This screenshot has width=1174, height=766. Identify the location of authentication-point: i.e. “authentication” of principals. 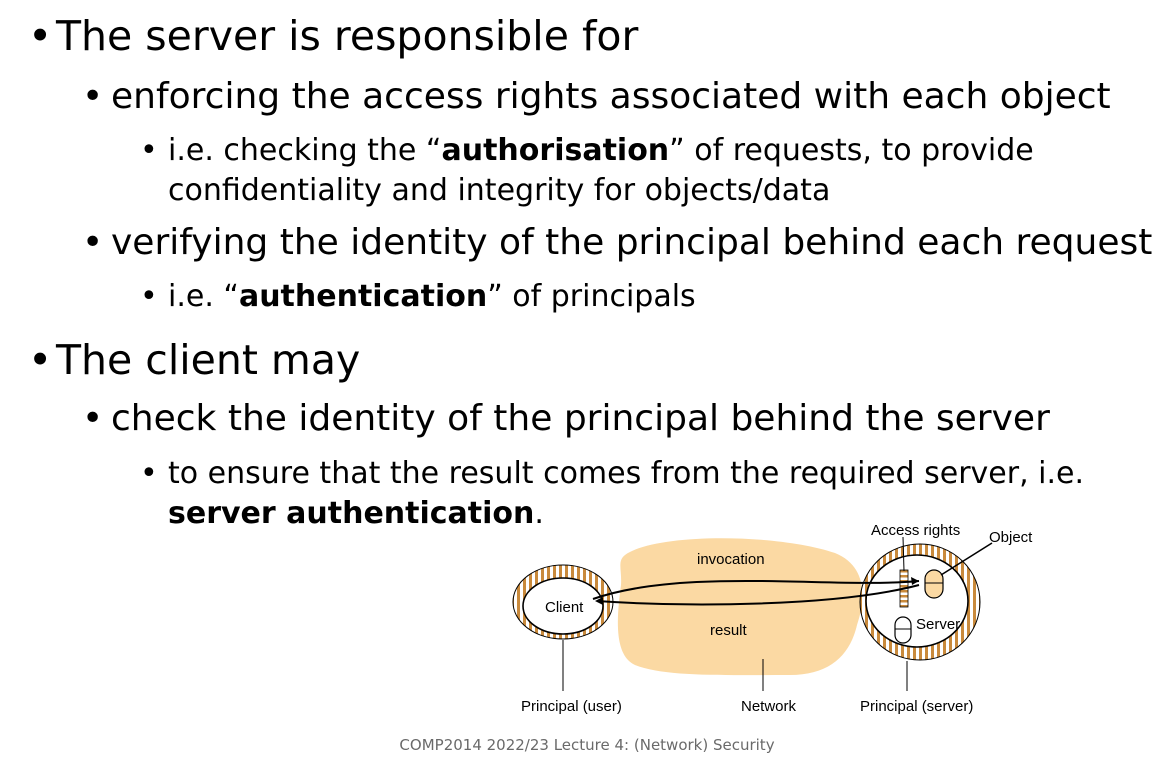
(432, 296).